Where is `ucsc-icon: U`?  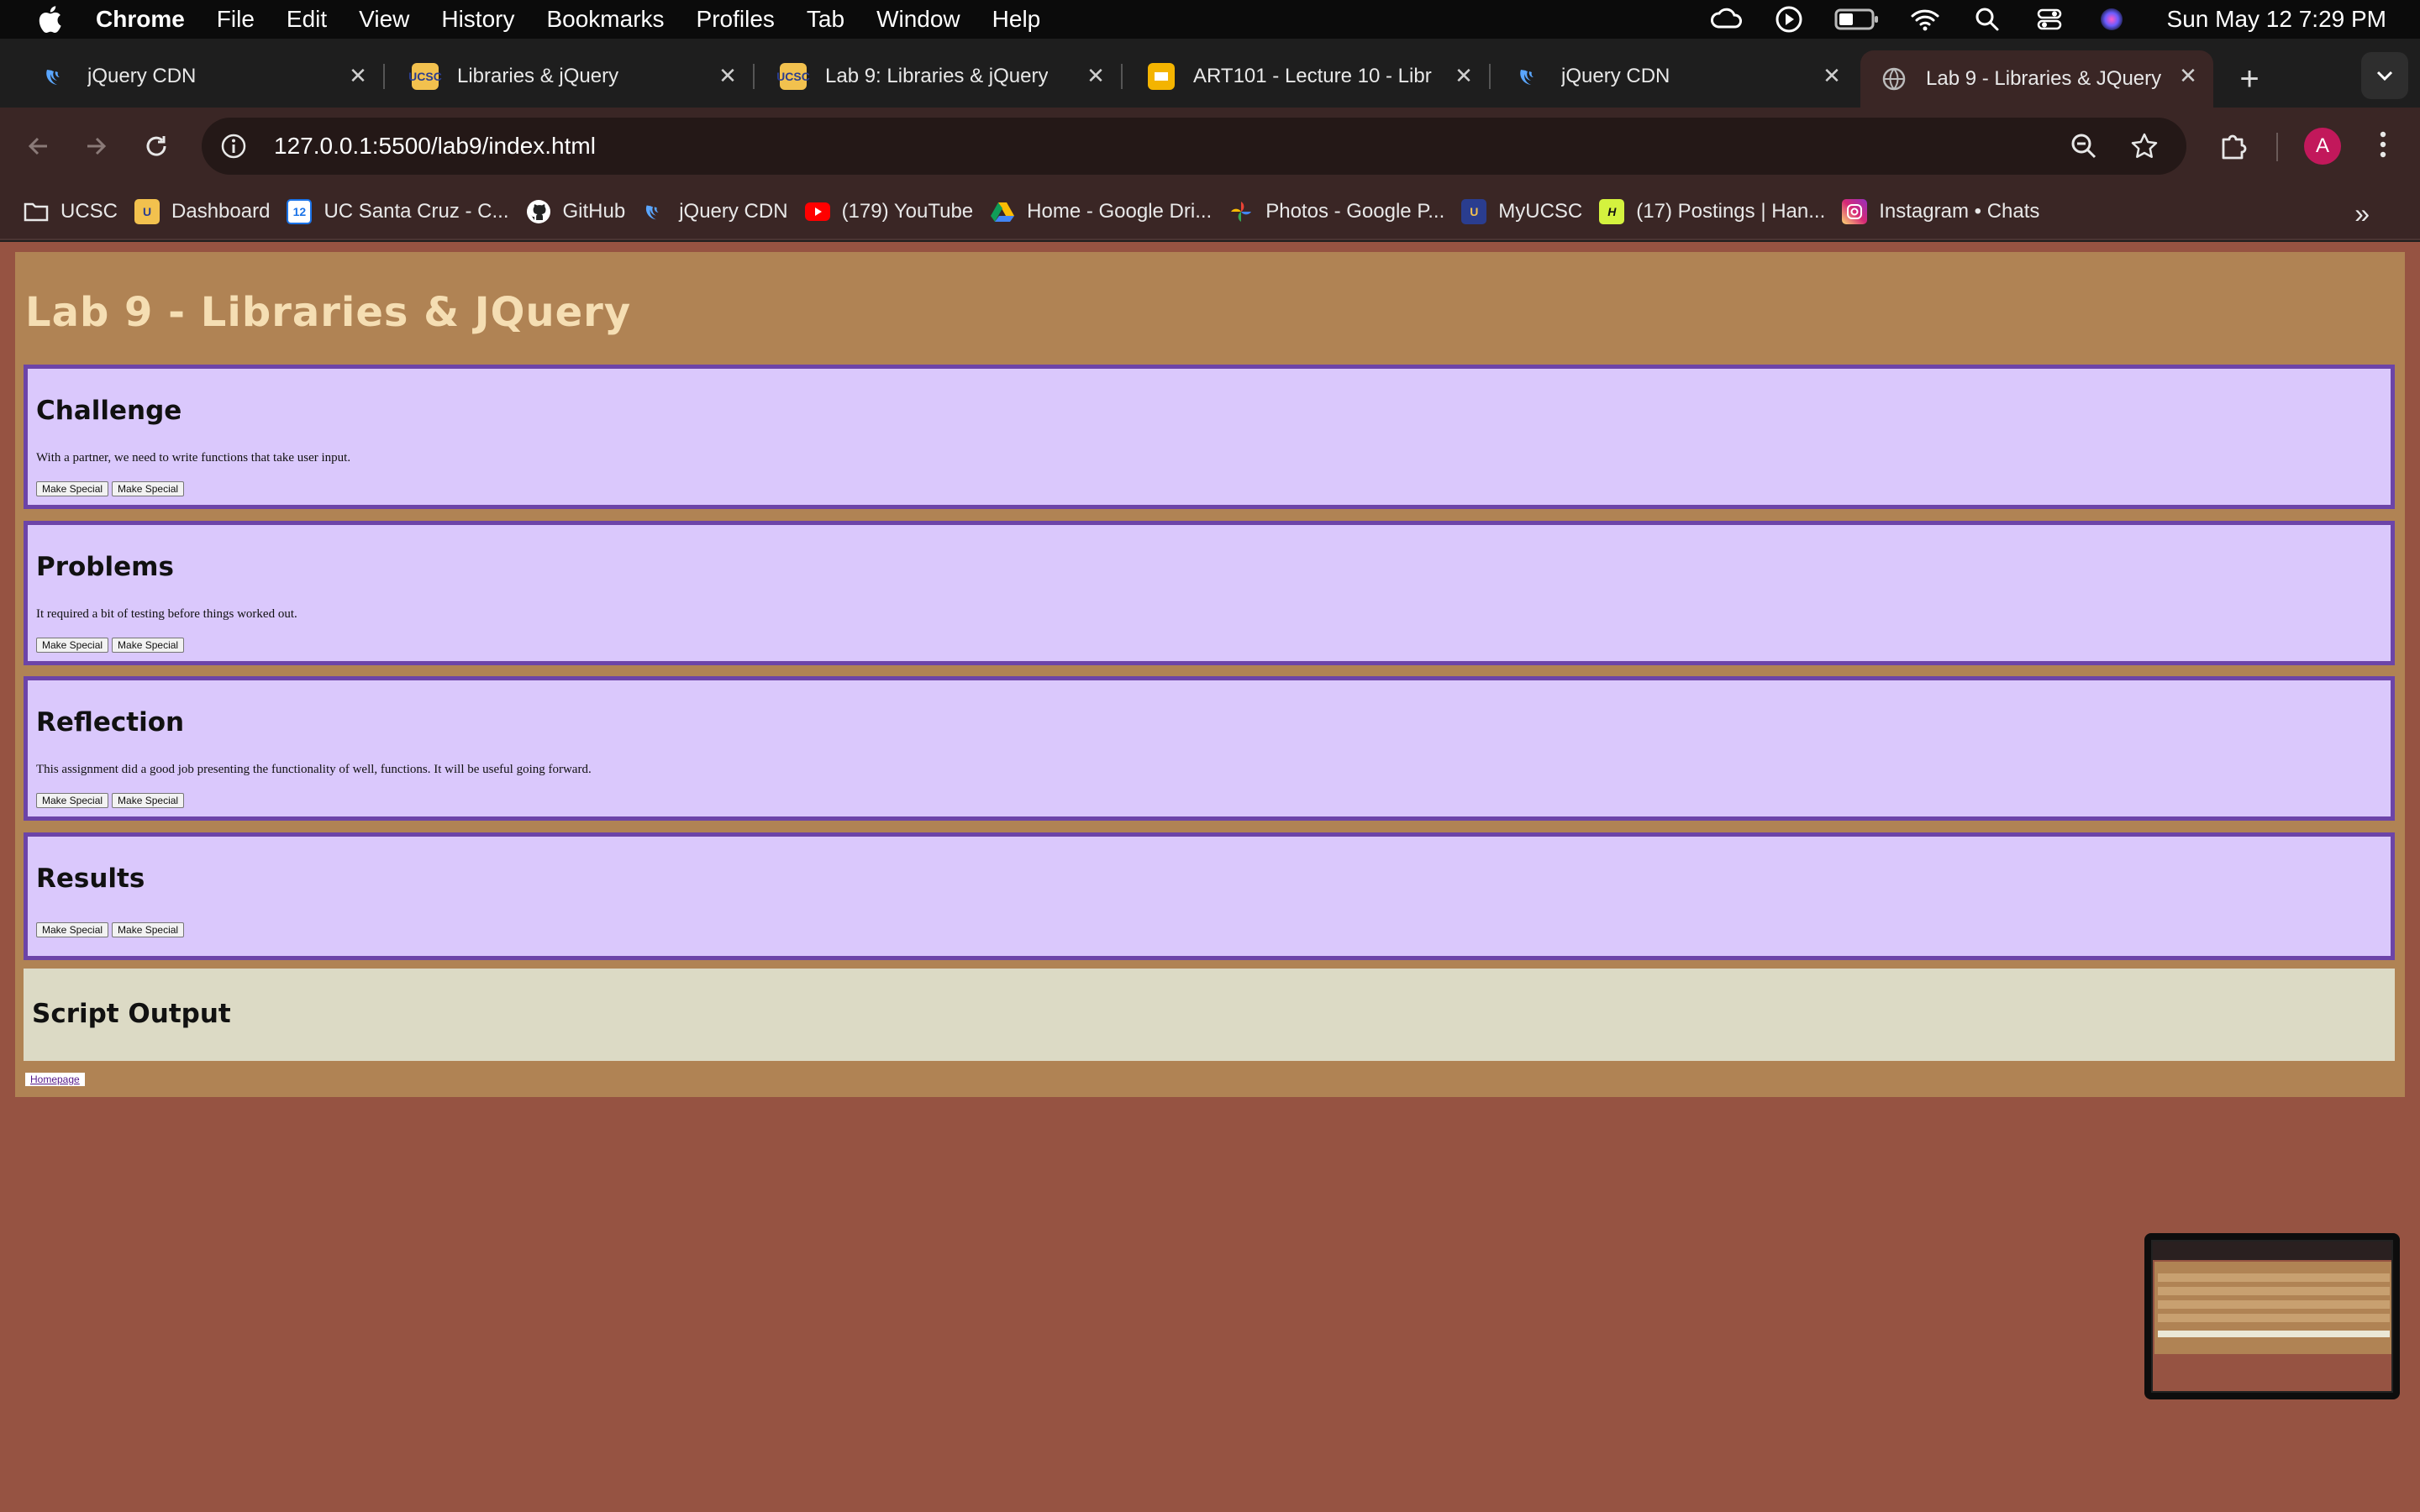 ucsc-icon: U is located at coordinates (147, 211).